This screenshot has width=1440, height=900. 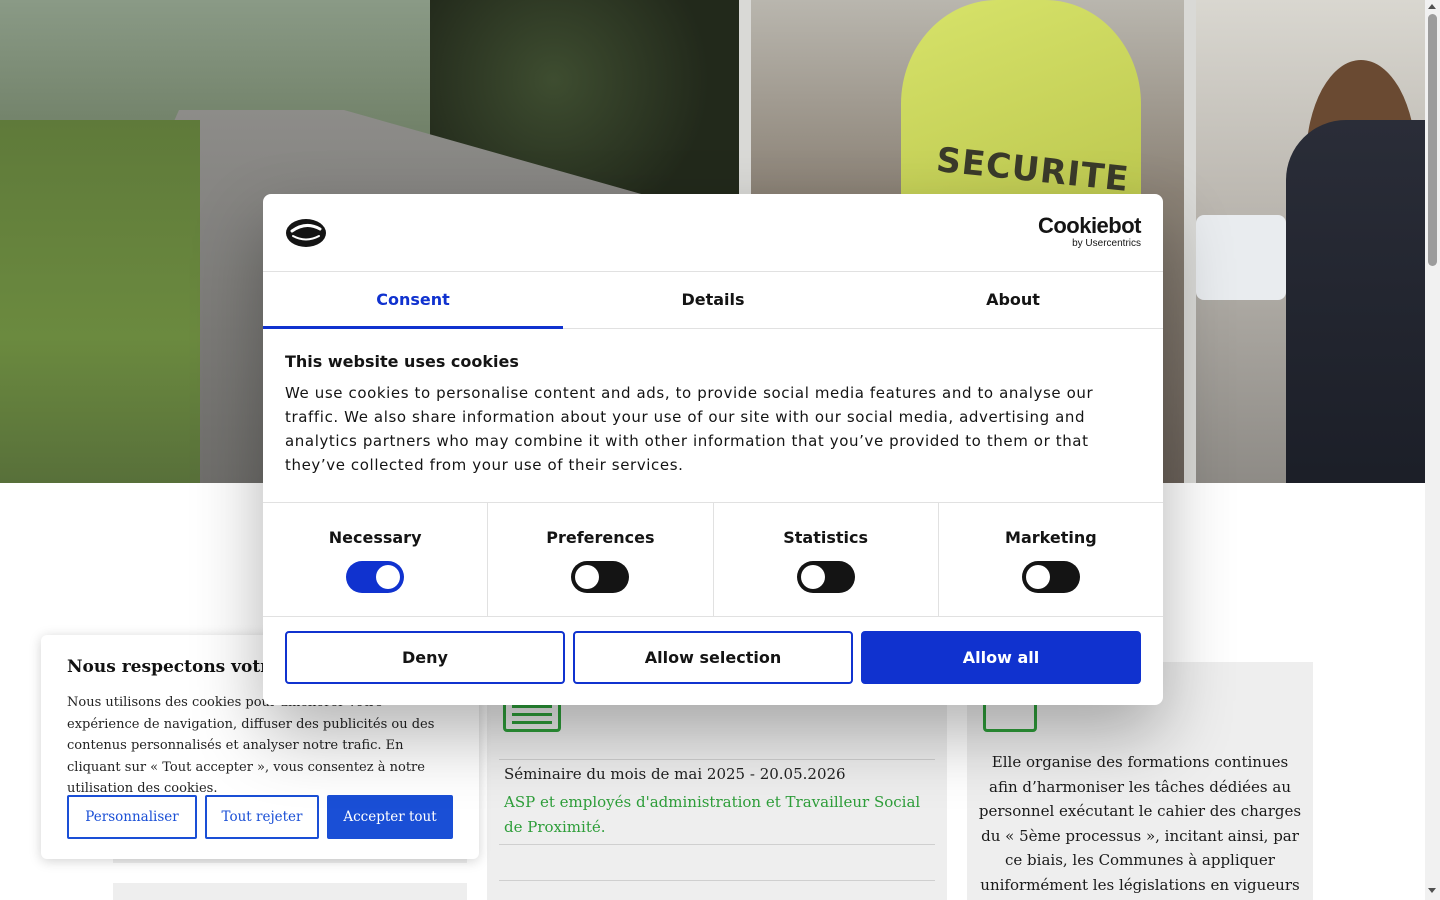 I want to click on category-label: Marketing, so click(x=1051, y=537).